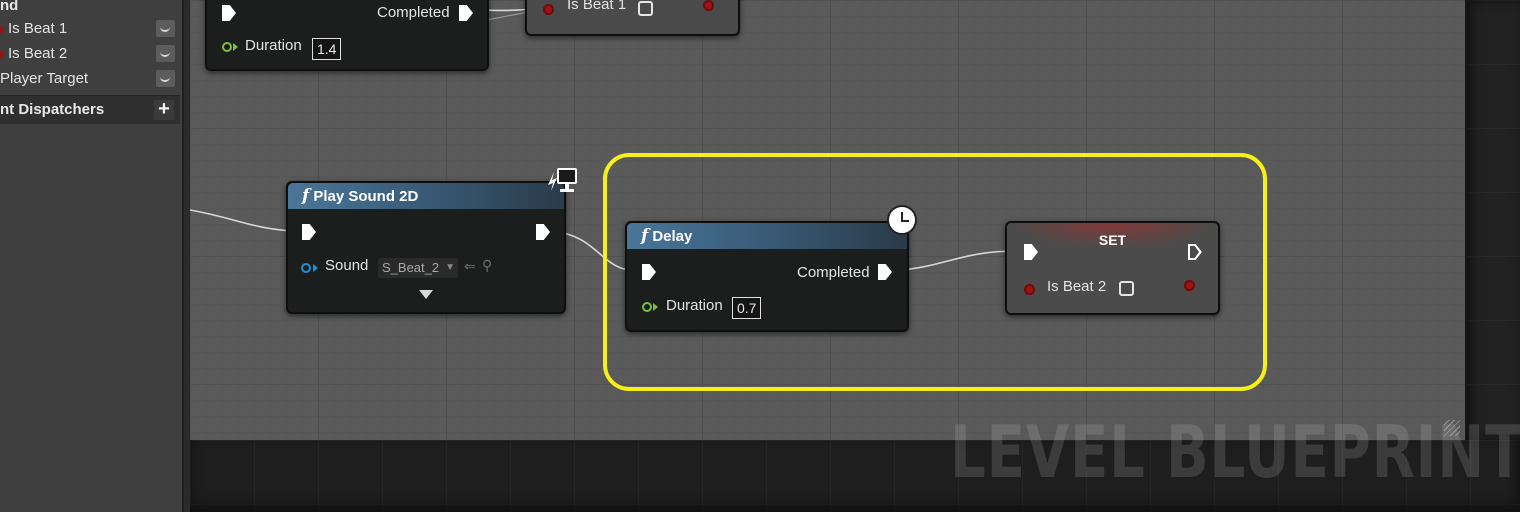 The width and height of the screenshot is (1520, 512). Describe the element at coordinates (597, 6) in the screenshot. I see `set-pin-label: Is Beat 1` at that location.